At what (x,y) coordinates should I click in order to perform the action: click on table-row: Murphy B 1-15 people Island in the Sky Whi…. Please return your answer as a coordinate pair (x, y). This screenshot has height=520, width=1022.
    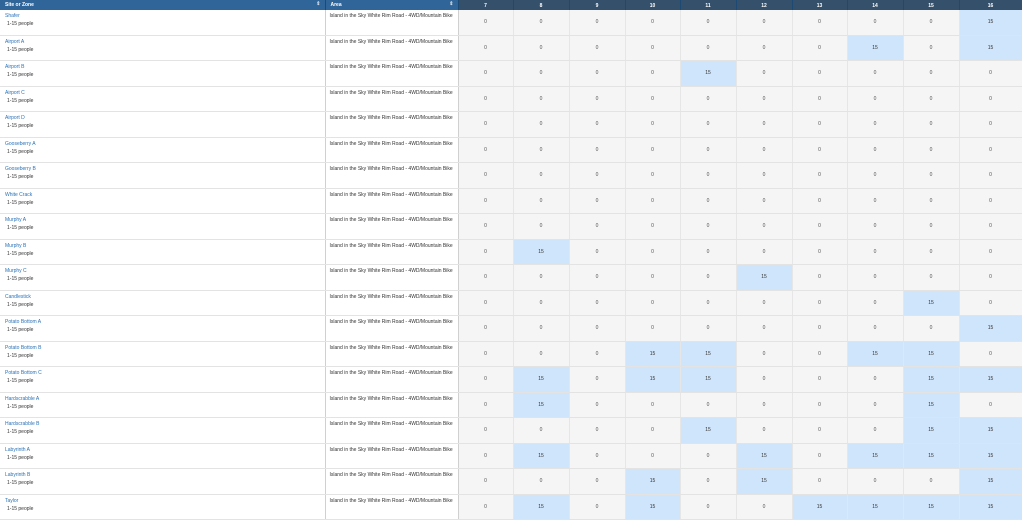
    Looking at the image, I should click on (511, 252).